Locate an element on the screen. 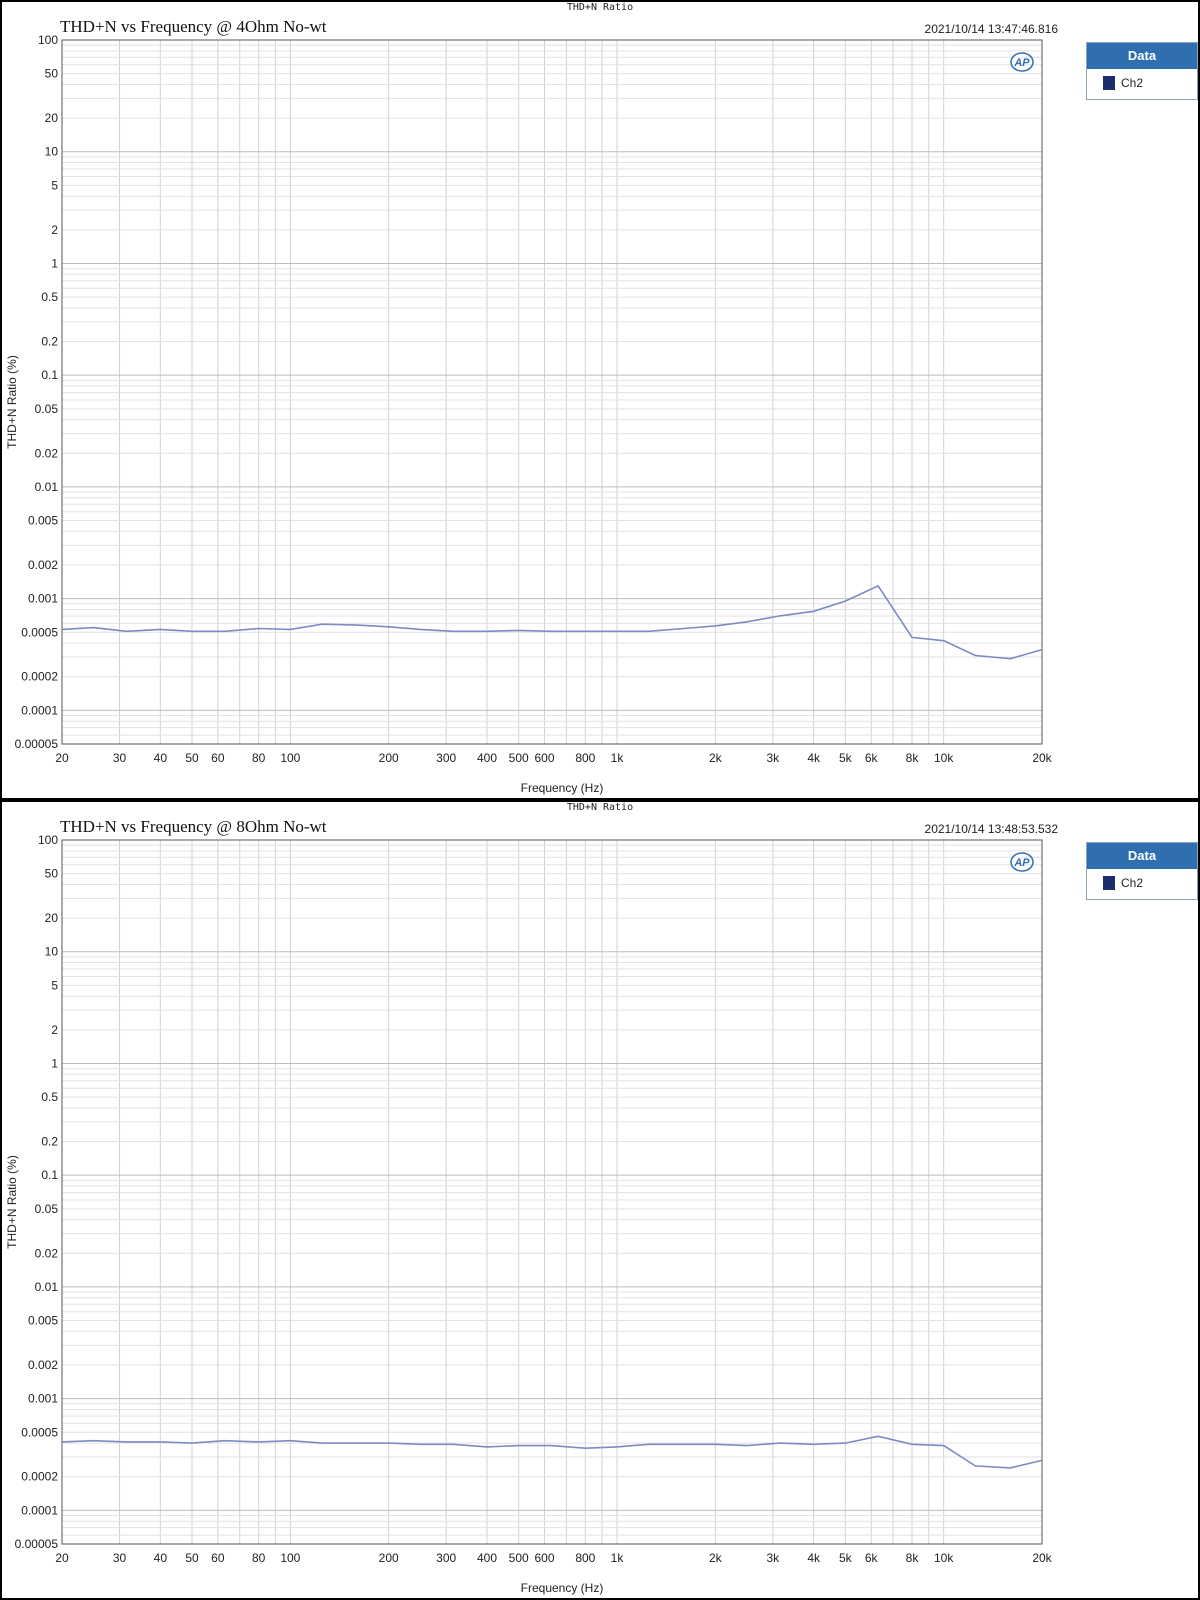  x-tick-label: 60 is located at coordinates (218, 1558).